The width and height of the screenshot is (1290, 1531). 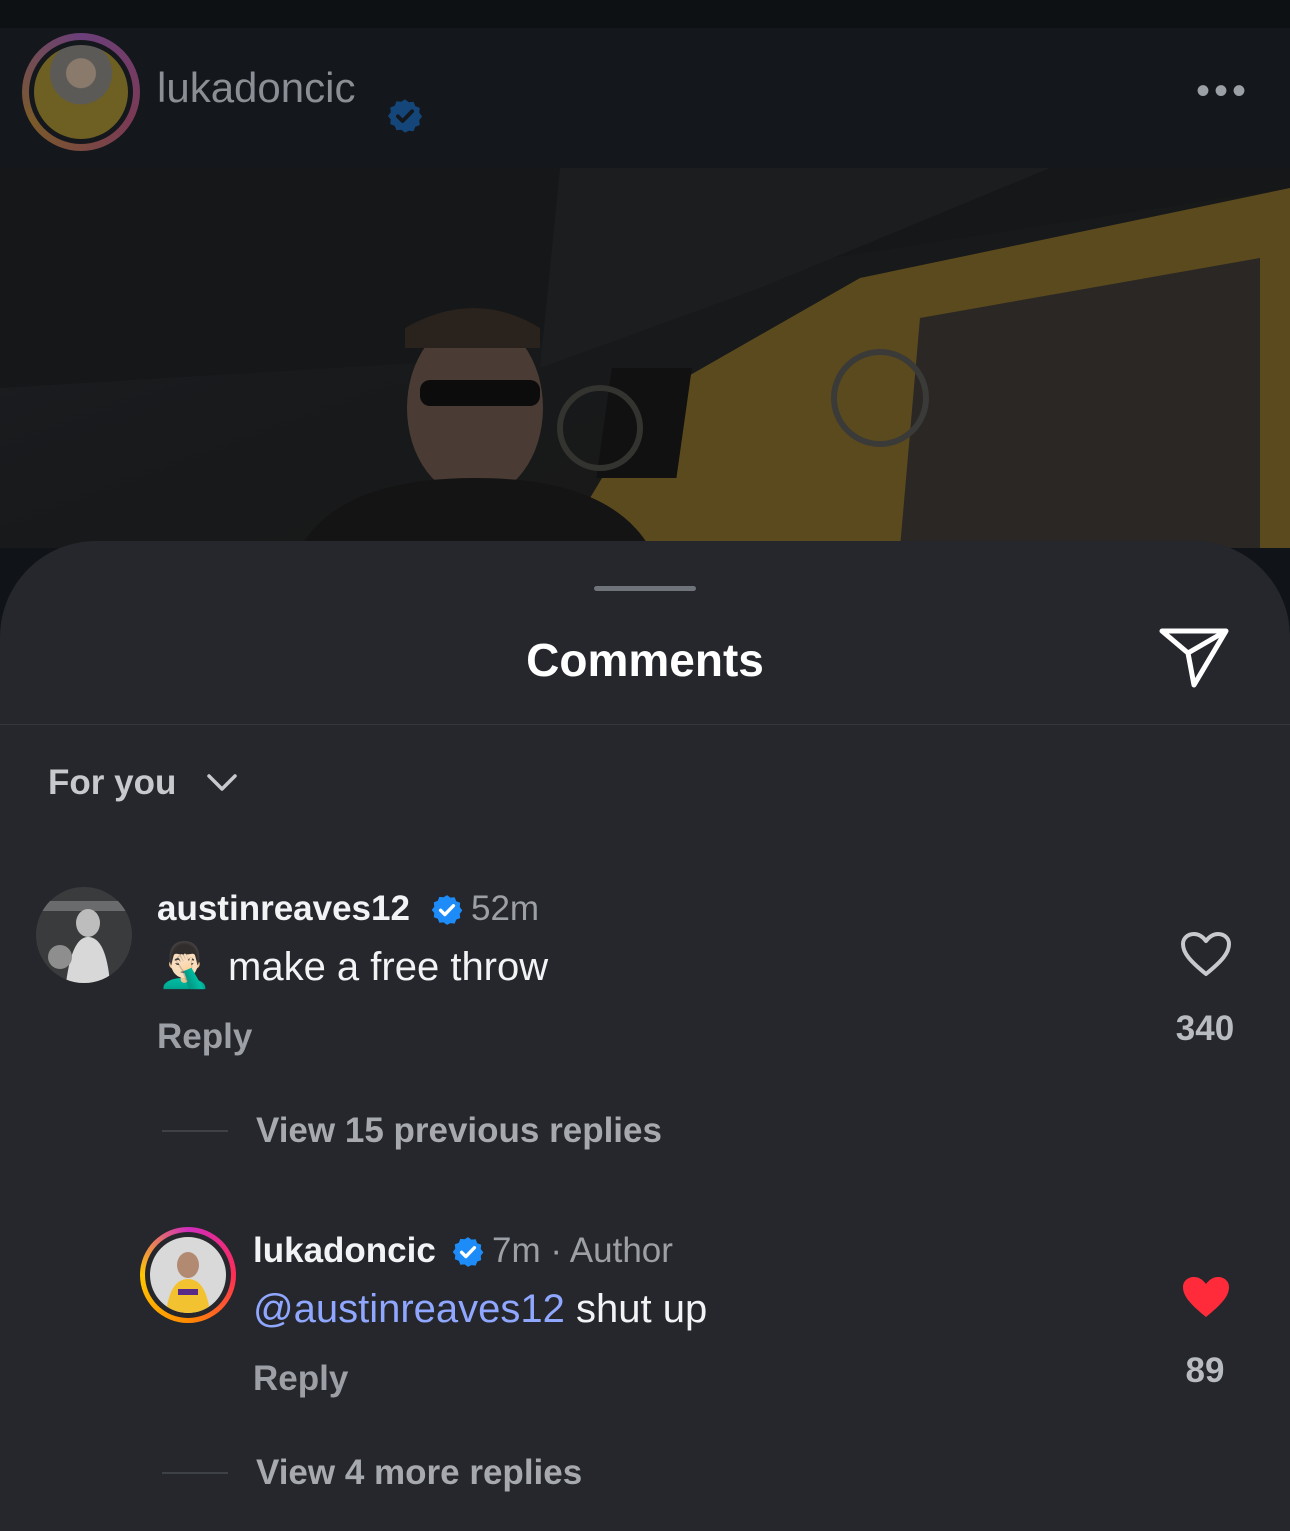 What do you see at coordinates (582, 1250) in the screenshot?
I see `reply-time: 7m · Author` at bounding box center [582, 1250].